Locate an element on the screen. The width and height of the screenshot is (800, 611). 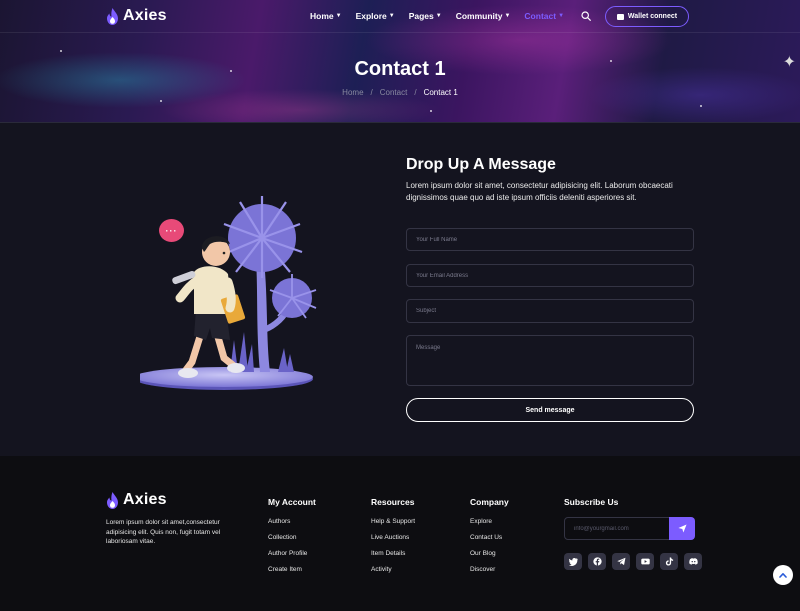
footer-link-item-details: Item Details is located at coordinates (388, 553).